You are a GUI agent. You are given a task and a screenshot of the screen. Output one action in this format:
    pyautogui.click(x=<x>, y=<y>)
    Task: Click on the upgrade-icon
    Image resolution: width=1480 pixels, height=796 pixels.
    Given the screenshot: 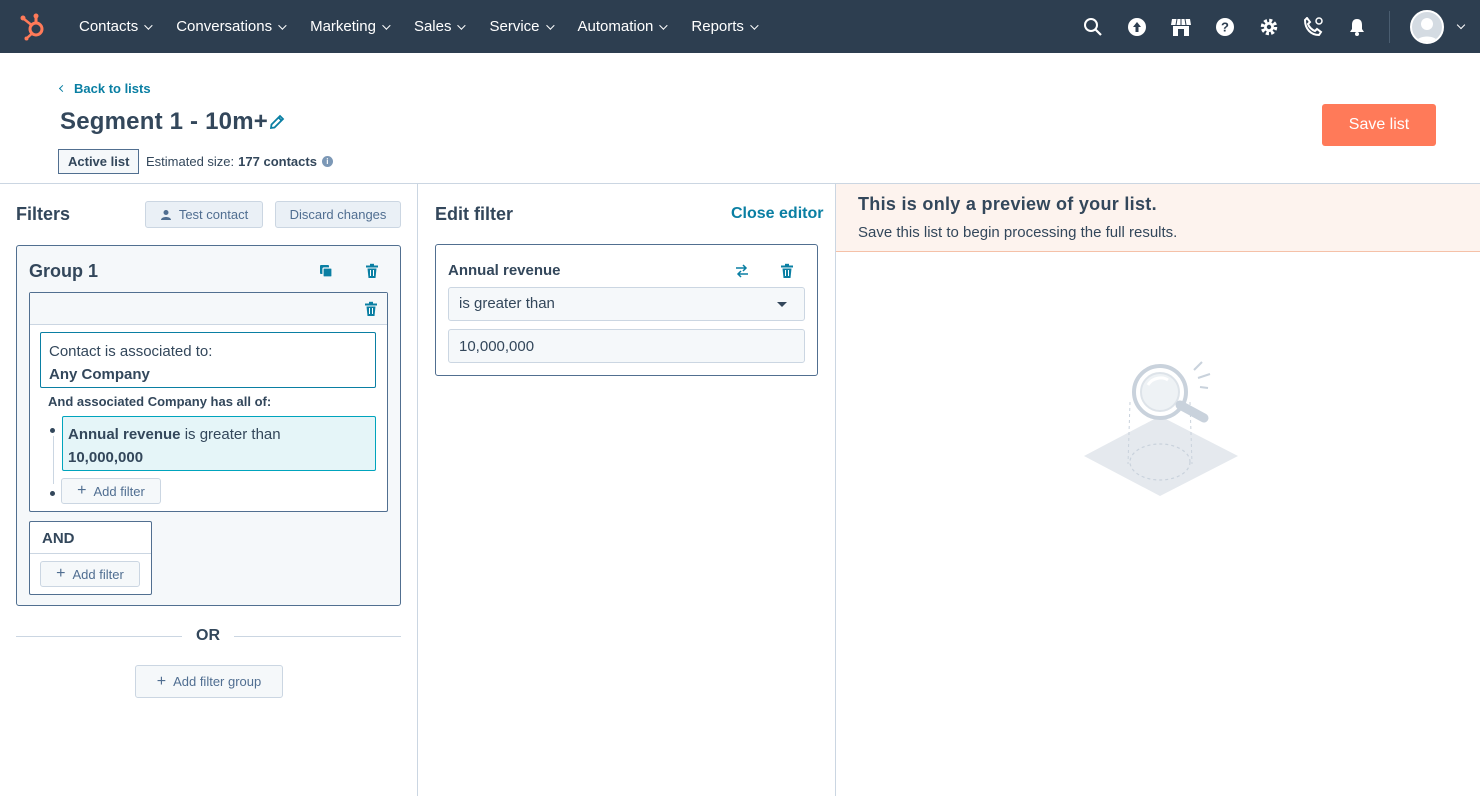 What is the action you would take?
    pyautogui.click(x=1137, y=27)
    